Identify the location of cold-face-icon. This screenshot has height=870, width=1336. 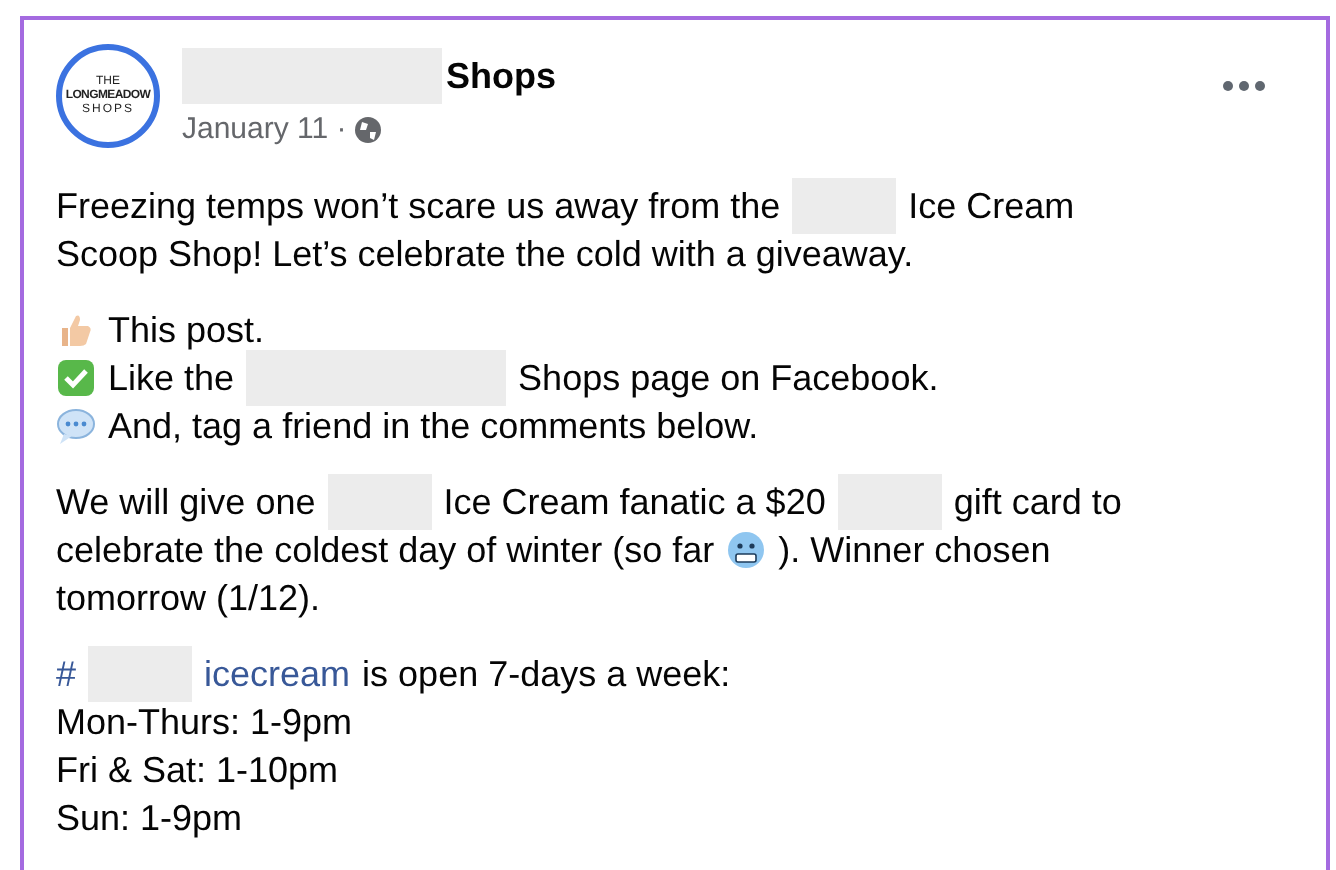
(746, 549).